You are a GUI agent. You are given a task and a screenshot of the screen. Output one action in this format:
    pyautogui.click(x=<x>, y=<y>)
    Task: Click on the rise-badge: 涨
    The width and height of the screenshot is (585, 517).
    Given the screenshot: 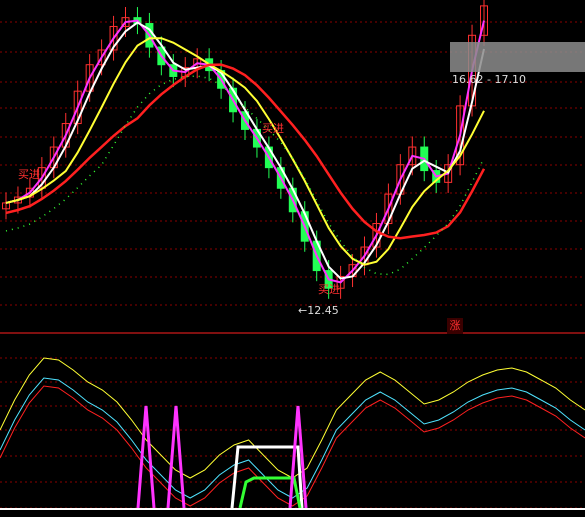 What is the action you would take?
    pyautogui.click(x=455, y=326)
    